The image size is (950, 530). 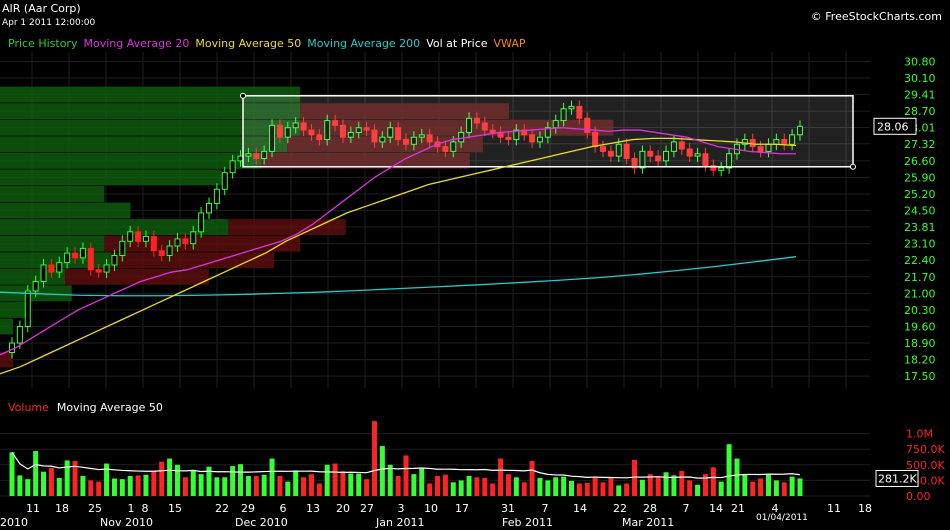 What do you see at coordinates (367, 508) in the screenshot?
I see `x-day-11: 27` at bounding box center [367, 508].